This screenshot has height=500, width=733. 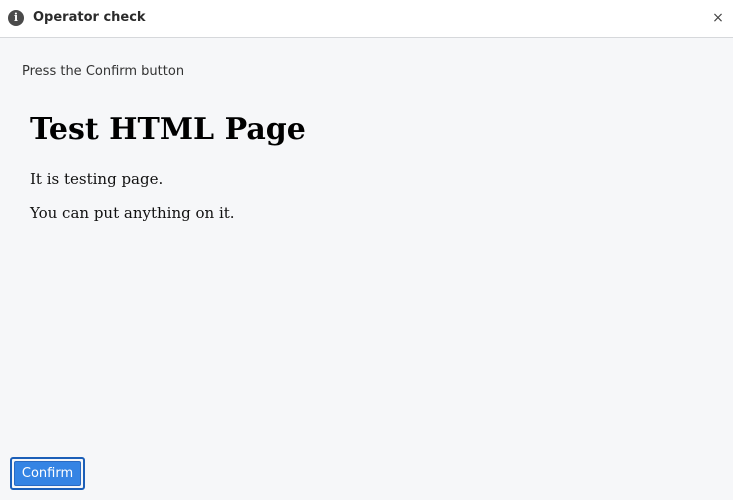 I want to click on confirm-button: Confirm, so click(x=47, y=473).